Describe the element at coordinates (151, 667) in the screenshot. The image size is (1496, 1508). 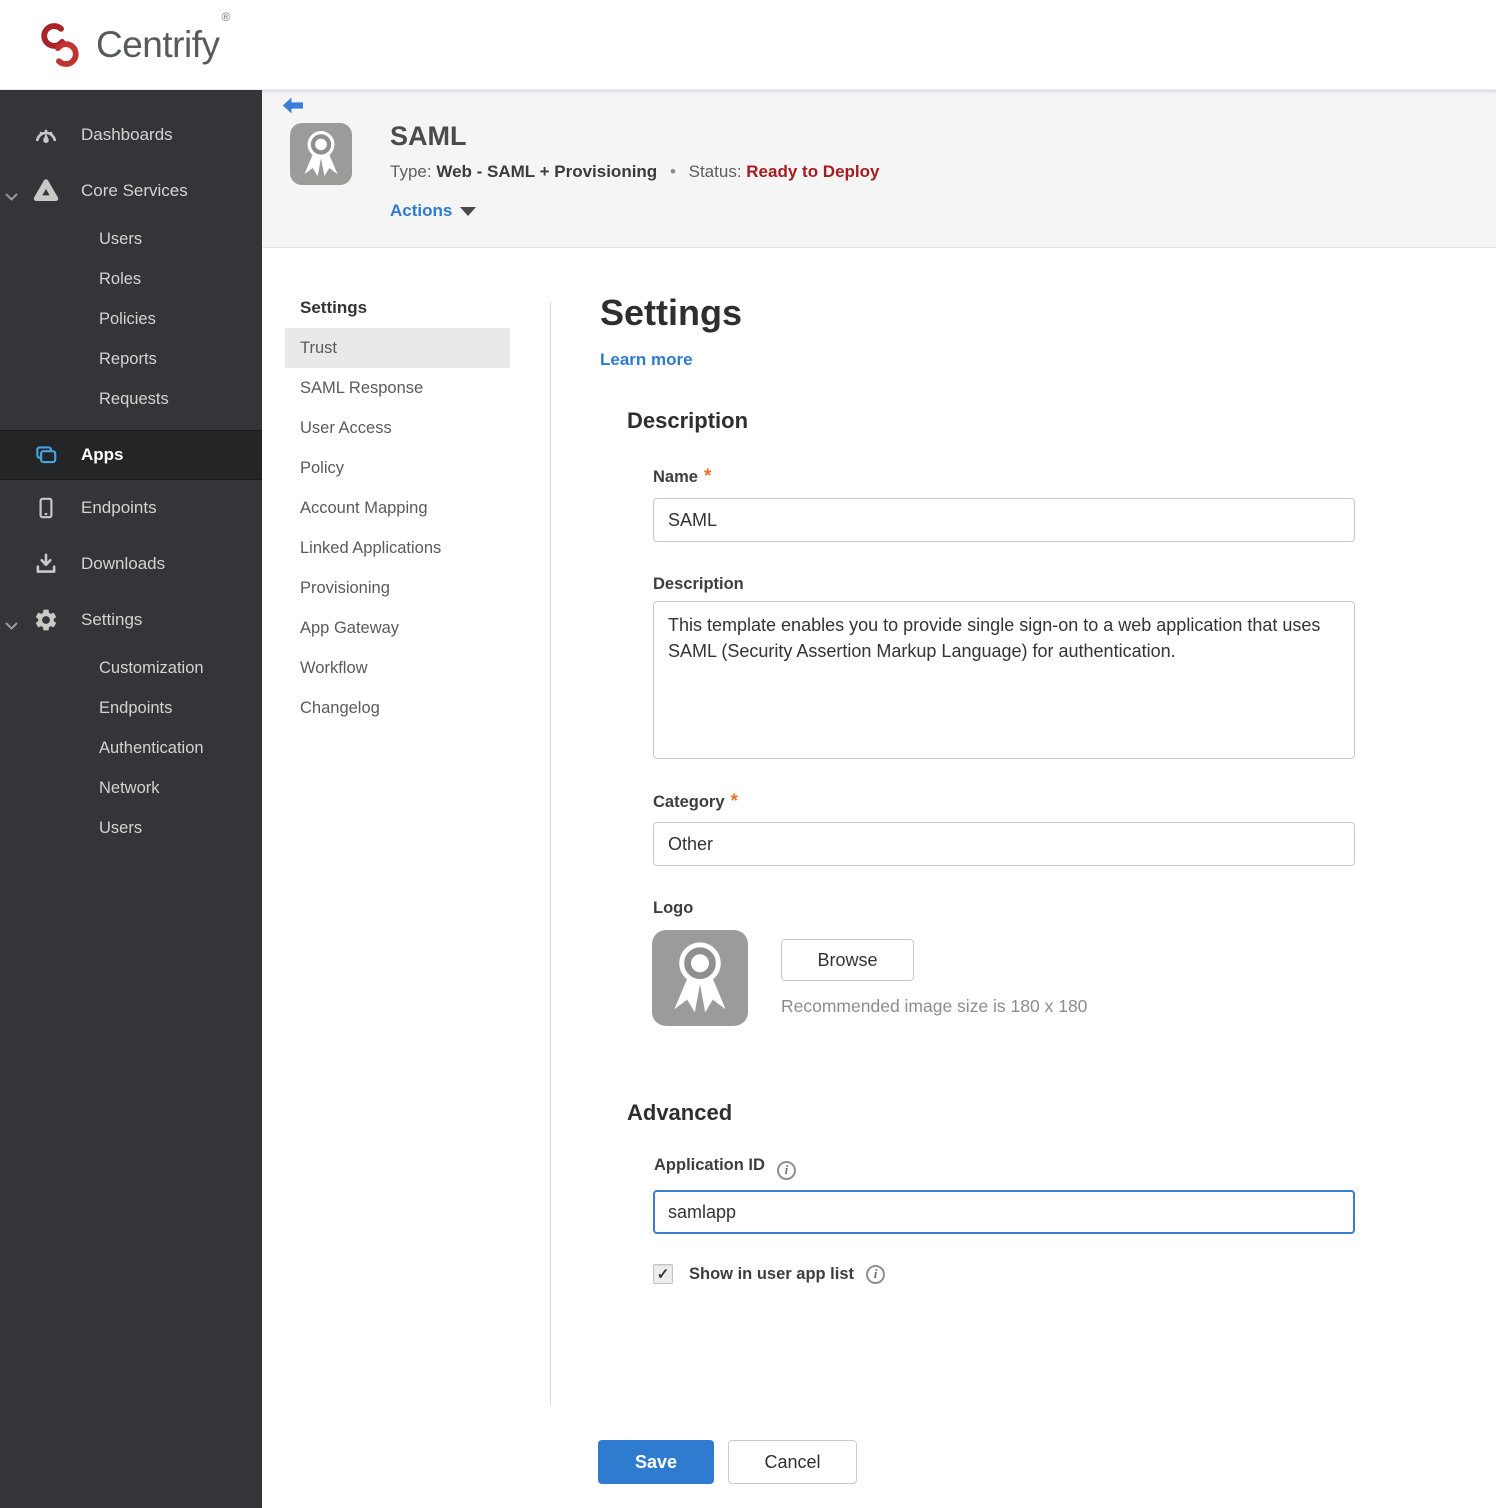
I see `sidebar-item-label: Customization` at that location.